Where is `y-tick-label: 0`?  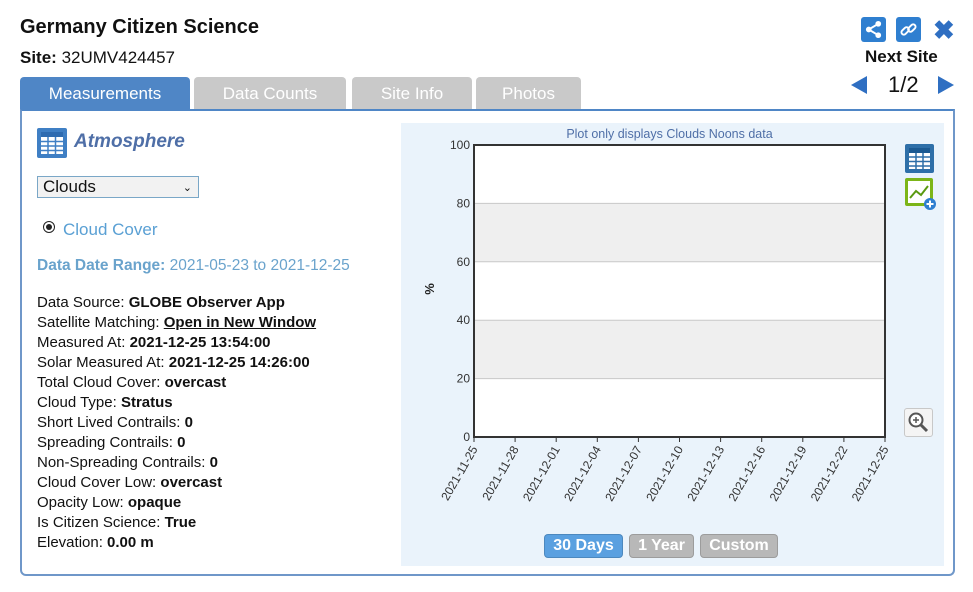
y-tick-label: 0 is located at coordinates (466, 437).